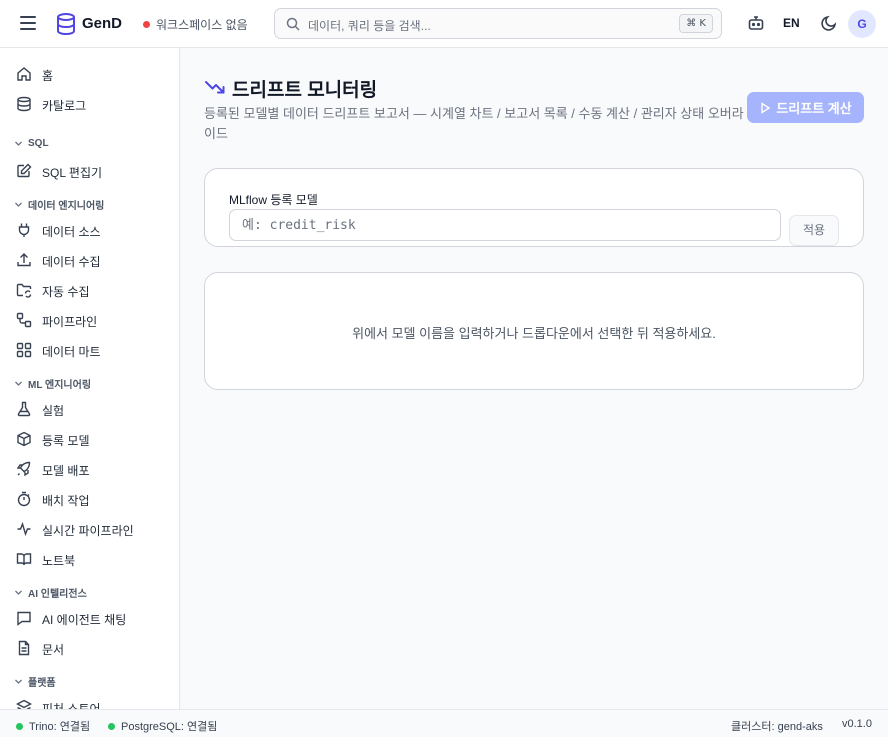 The image size is (888, 737). Describe the element at coordinates (53, 411) in the screenshot. I see `sidebar-item-label: 실험` at that location.